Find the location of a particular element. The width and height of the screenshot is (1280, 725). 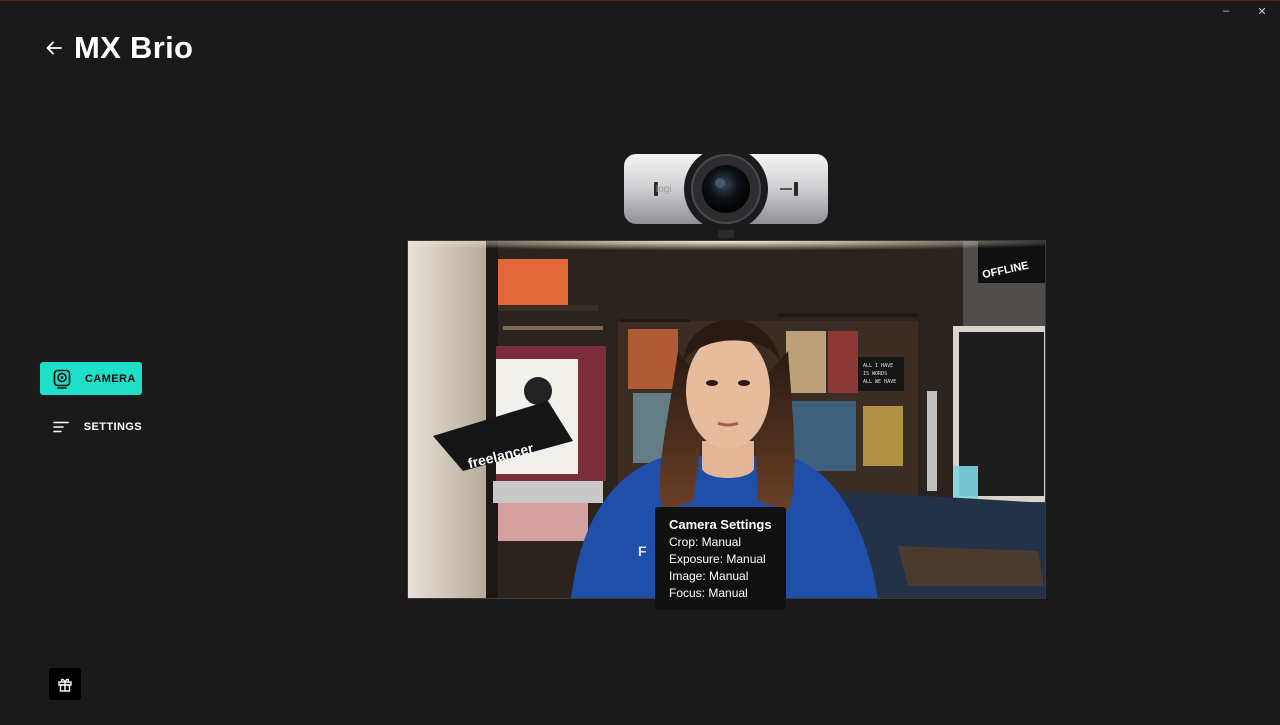

nav-item-label: SETTINGS is located at coordinates (112, 426).